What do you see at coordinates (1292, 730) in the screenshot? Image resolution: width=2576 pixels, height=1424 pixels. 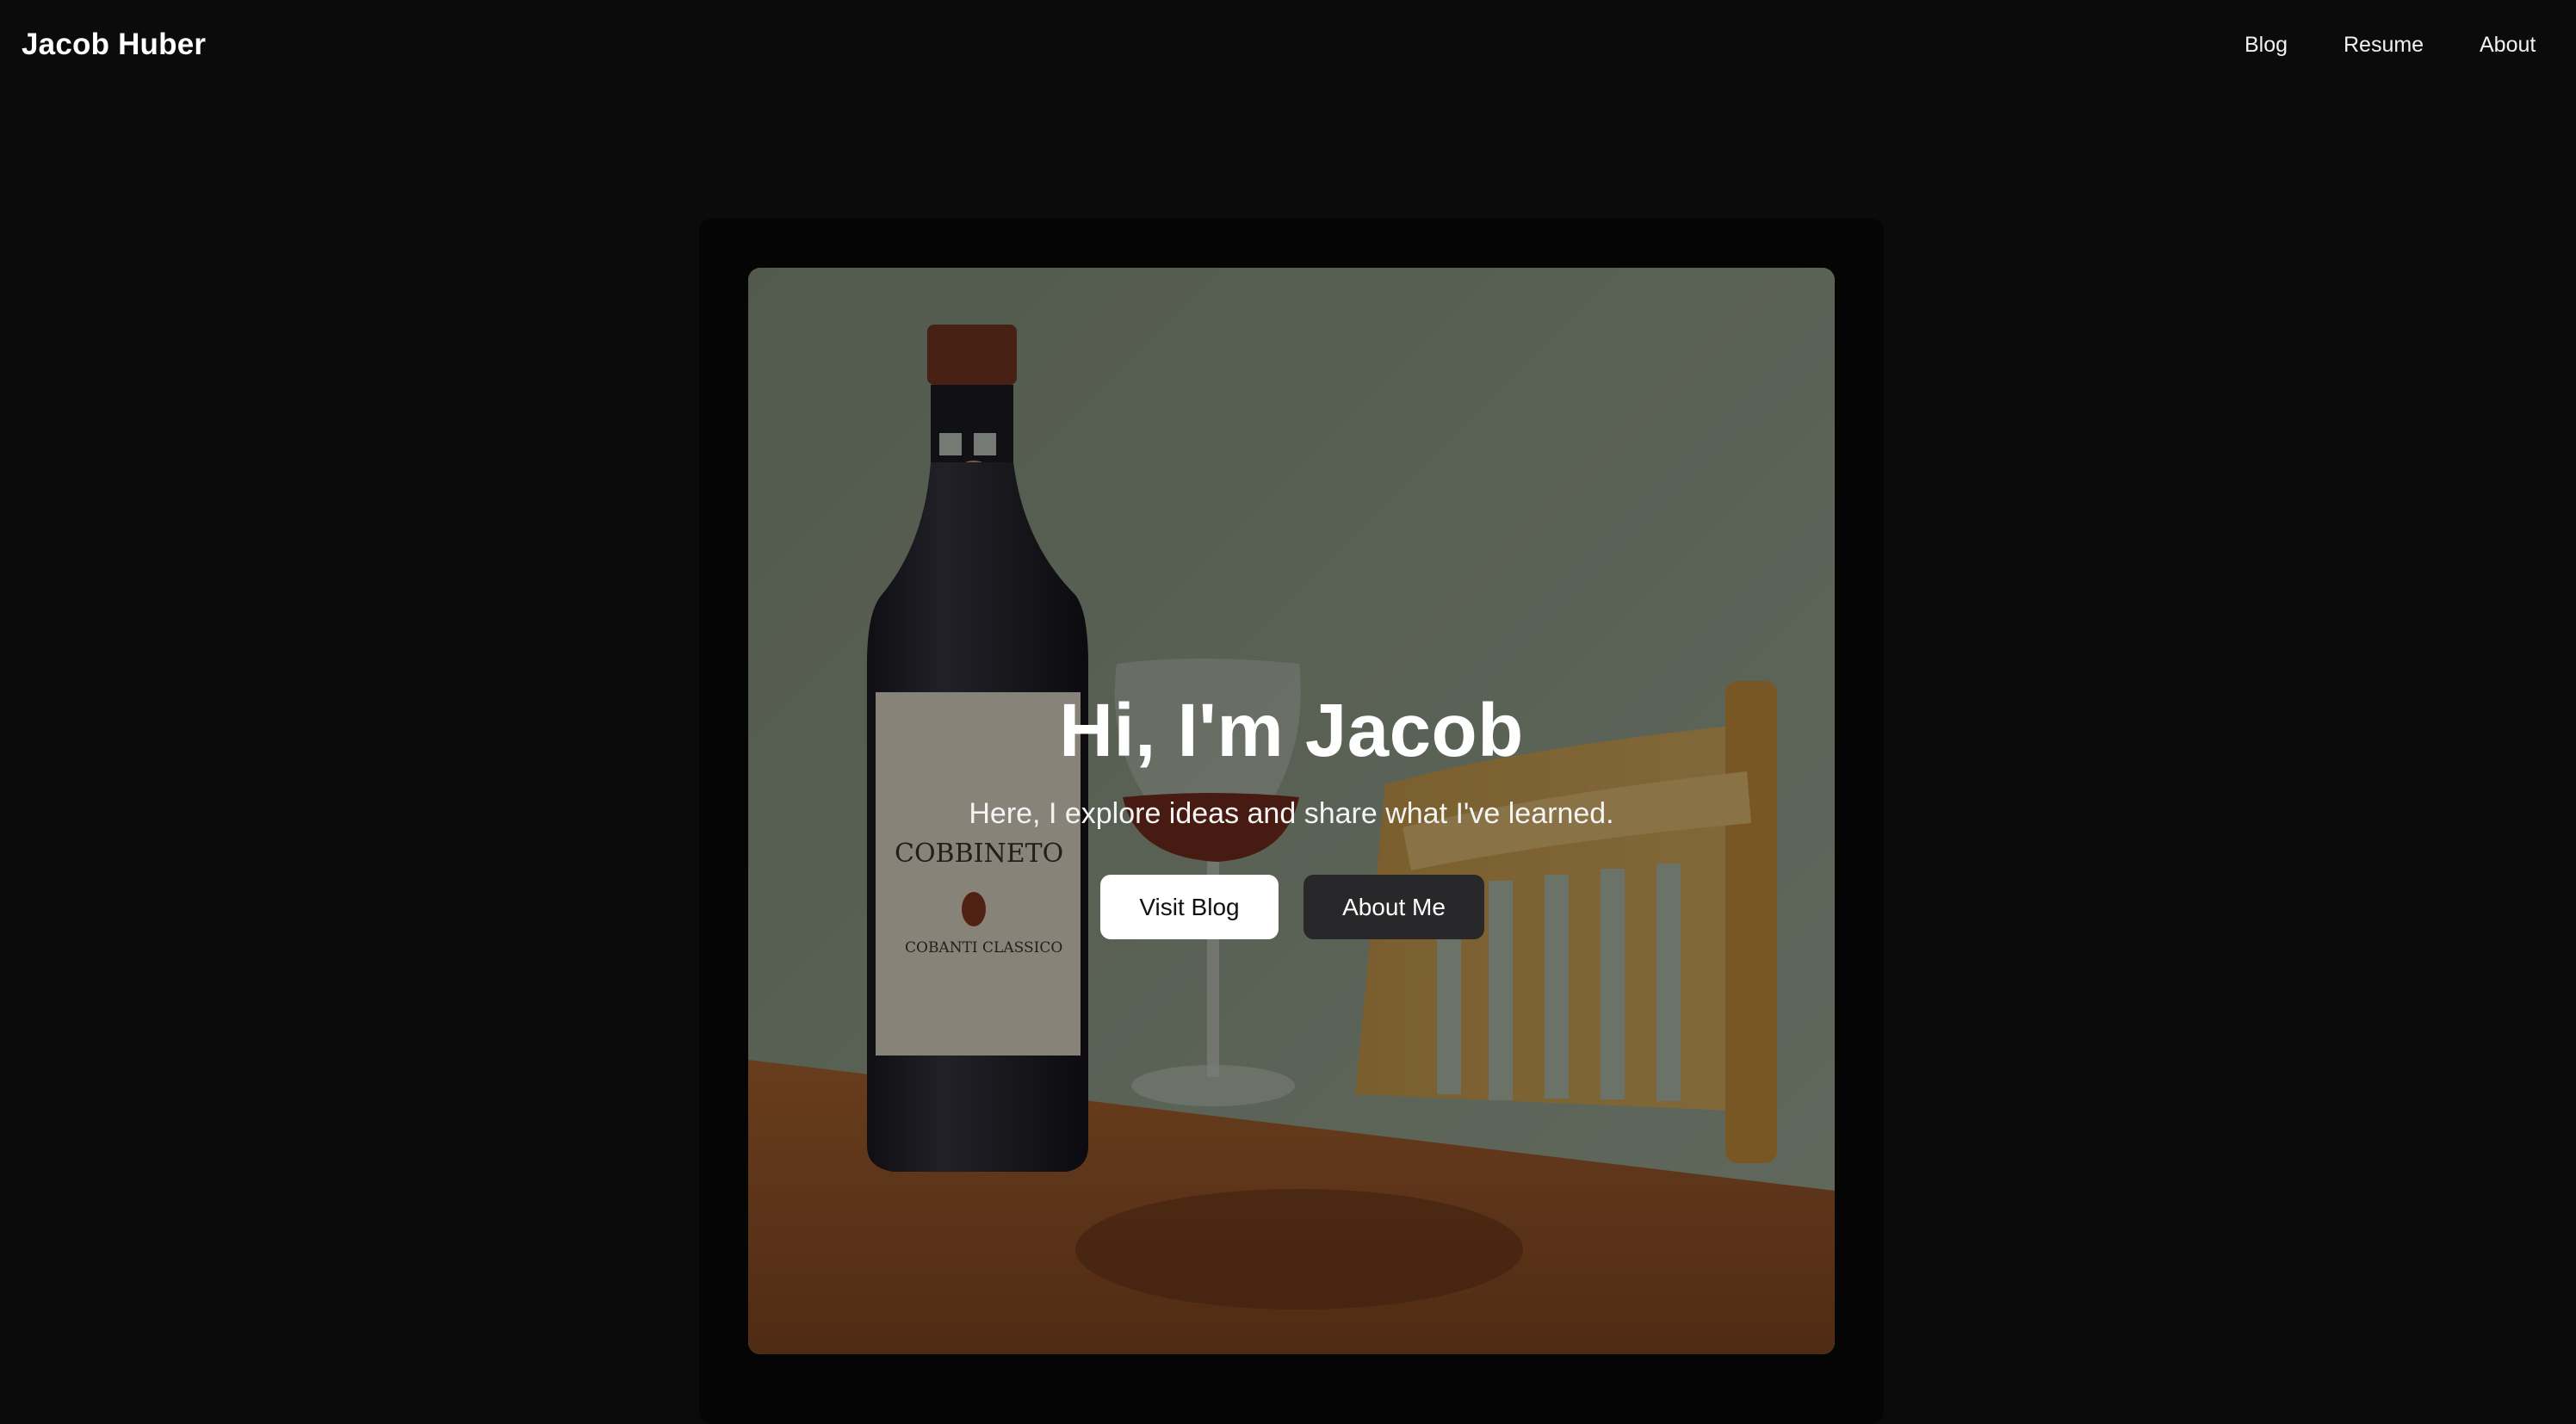 I see `hero-title: Hi, I'm Jacob` at bounding box center [1292, 730].